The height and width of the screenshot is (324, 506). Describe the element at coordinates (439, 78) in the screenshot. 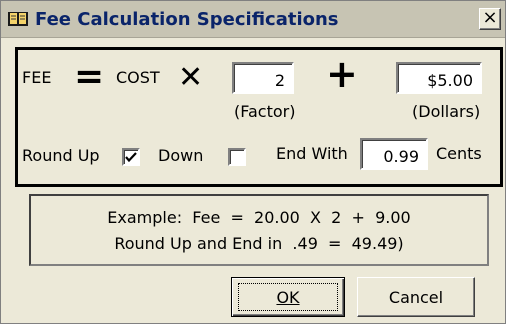

I see `dollars-input` at that location.